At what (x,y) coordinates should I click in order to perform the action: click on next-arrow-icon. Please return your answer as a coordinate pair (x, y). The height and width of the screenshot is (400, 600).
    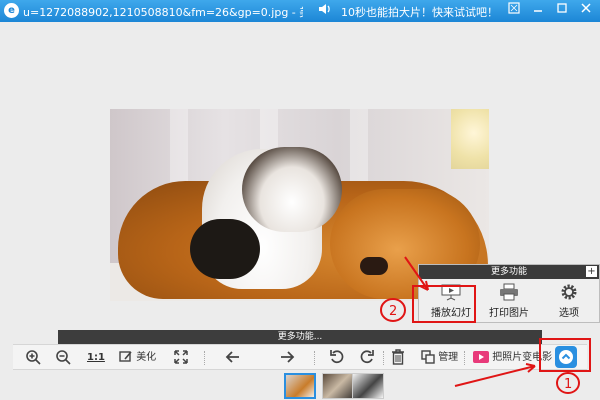
    Looking at the image, I should click on (287, 358).